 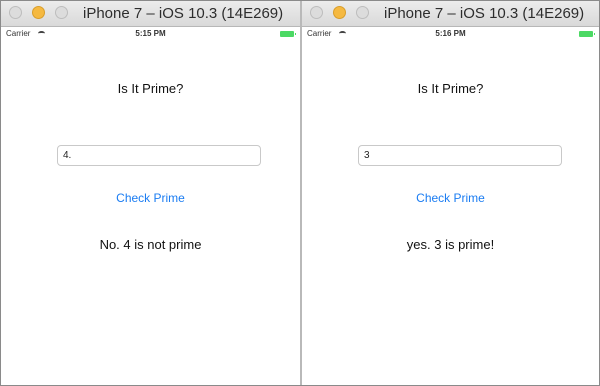 I want to click on status-bar: Carrier 5:16 PM, so click(x=450, y=34).